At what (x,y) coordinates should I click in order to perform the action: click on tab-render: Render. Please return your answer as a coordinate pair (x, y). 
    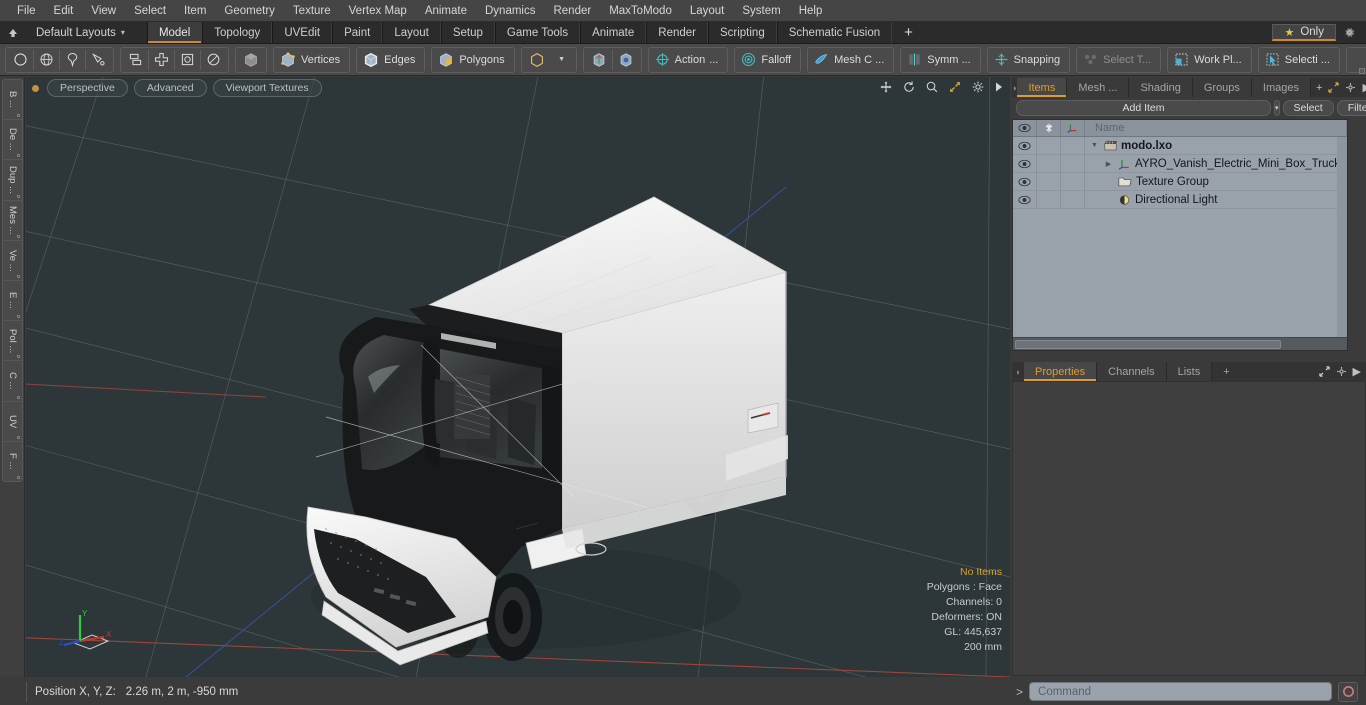
    Looking at the image, I should click on (677, 32).